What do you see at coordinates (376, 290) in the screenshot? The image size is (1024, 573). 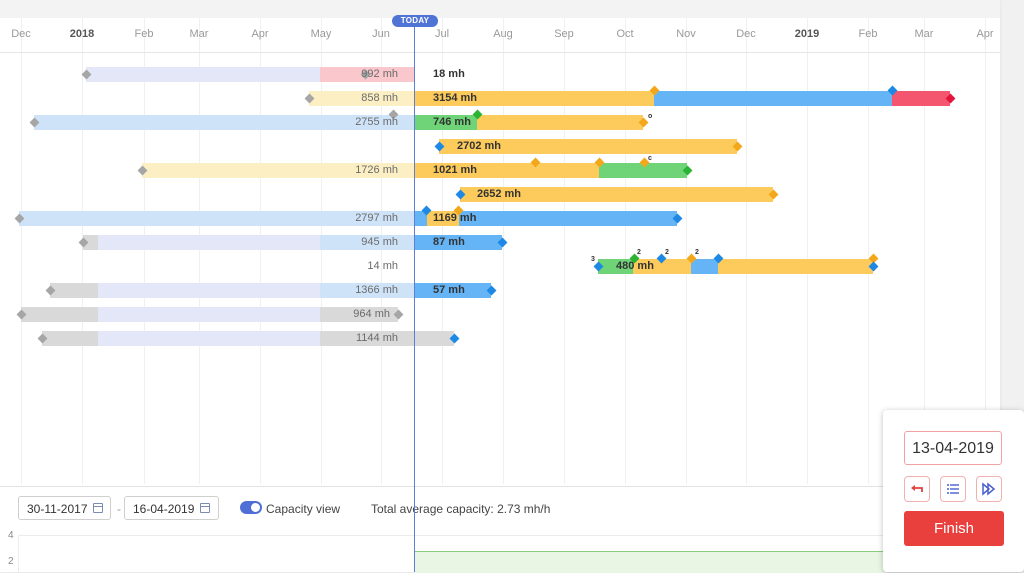 I see `task-pre-label: 1366 mh` at bounding box center [376, 290].